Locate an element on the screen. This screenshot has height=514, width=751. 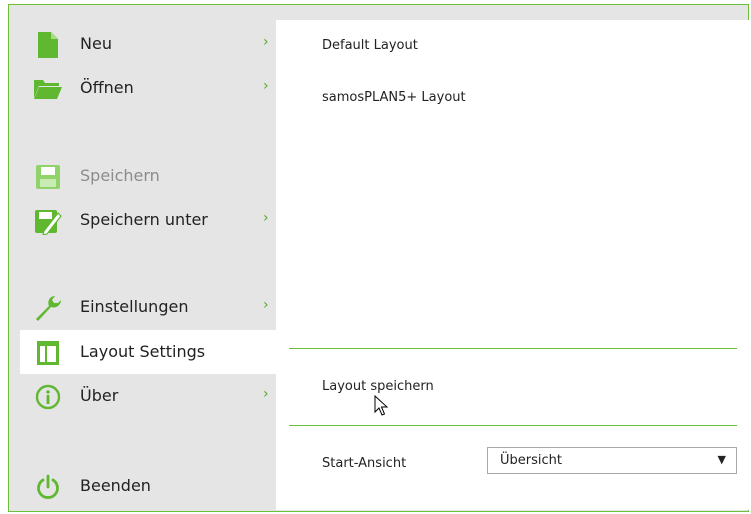
menu-label: Beenden is located at coordinates (115, 485).